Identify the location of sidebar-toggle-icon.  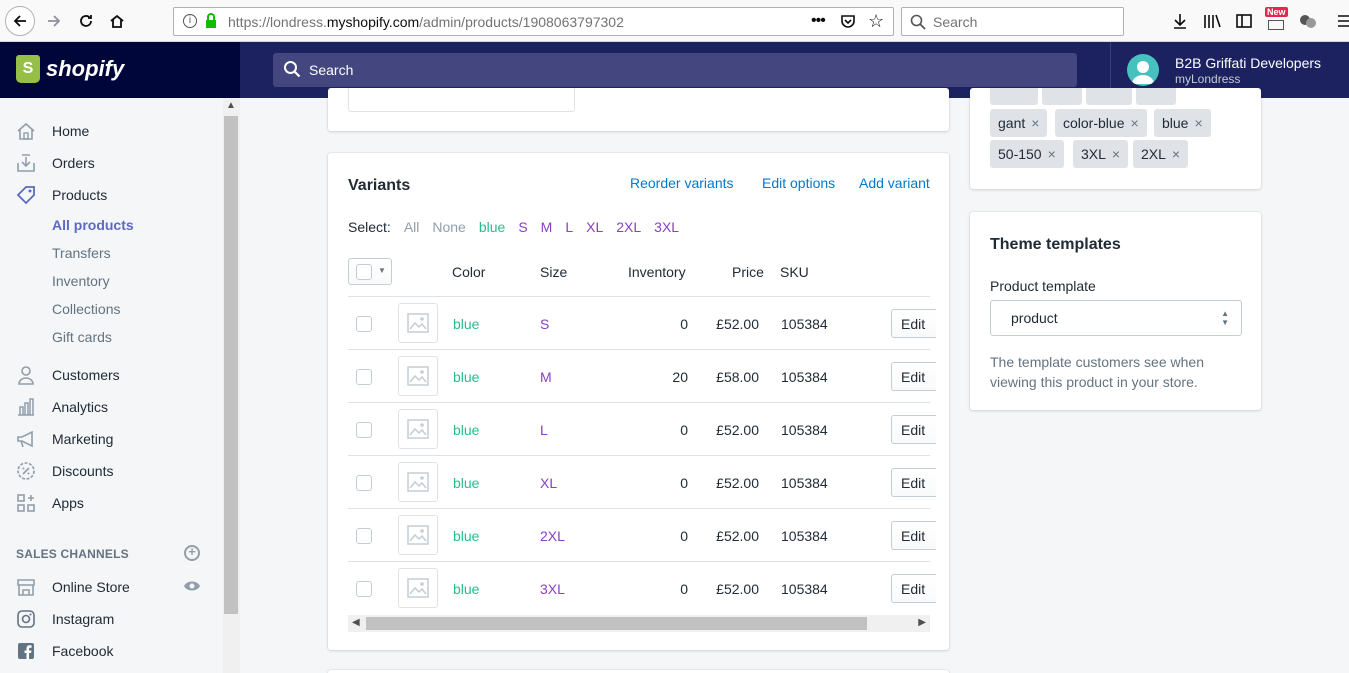
(1244, 21).